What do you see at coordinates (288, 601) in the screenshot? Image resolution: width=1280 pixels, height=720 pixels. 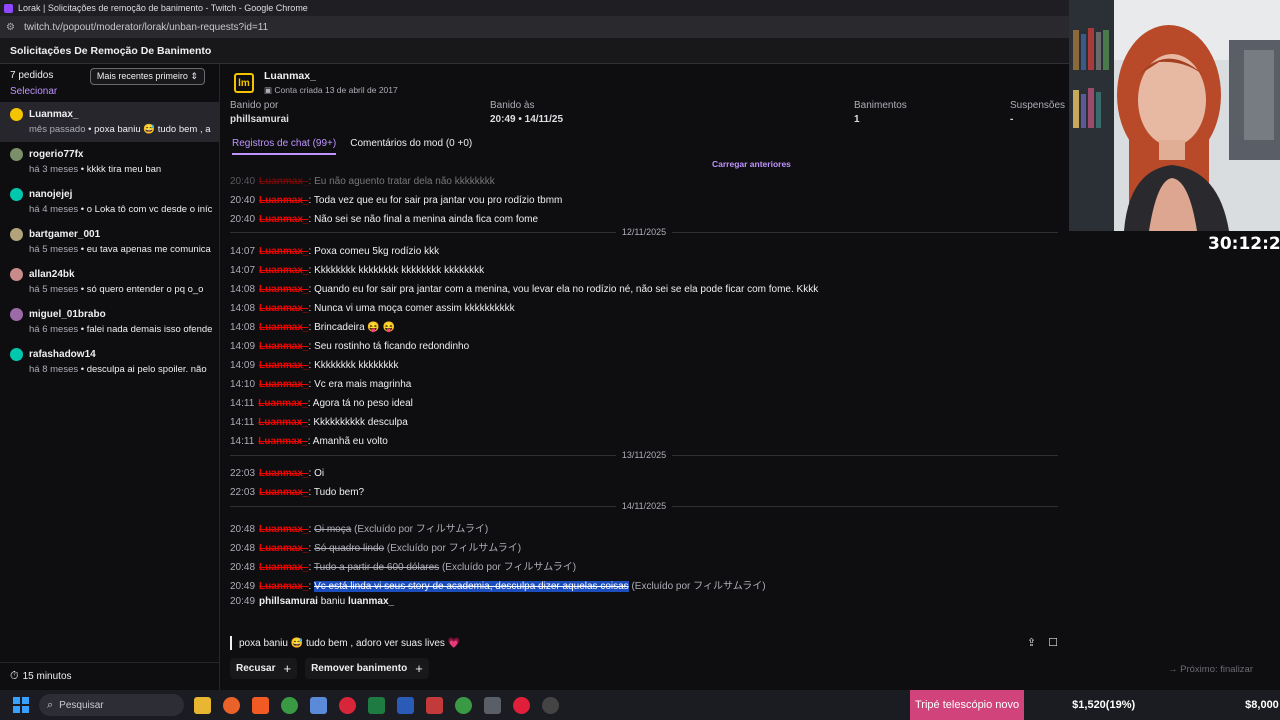 I see `ban-moderator: phillsamurai` at bounding box center [288, 601].